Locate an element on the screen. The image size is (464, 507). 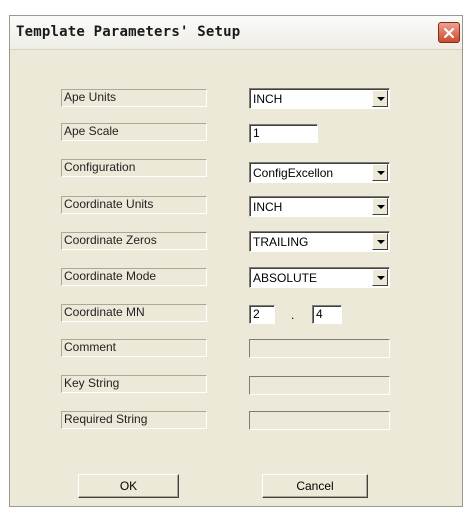
configuration-label: Configuration is located at coordinates (134, 168).